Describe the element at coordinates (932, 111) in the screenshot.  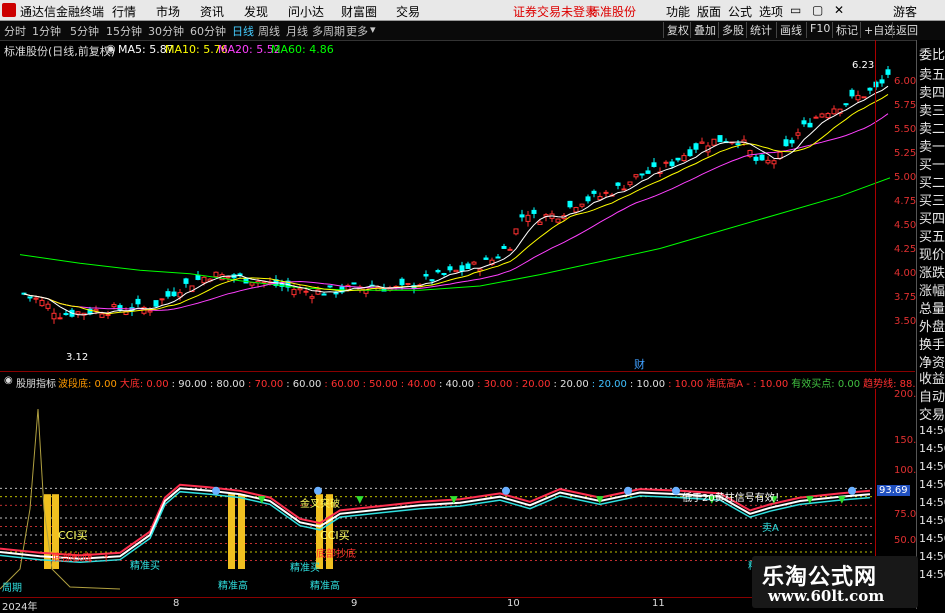
I see `quote-label: 卖三` at that location.